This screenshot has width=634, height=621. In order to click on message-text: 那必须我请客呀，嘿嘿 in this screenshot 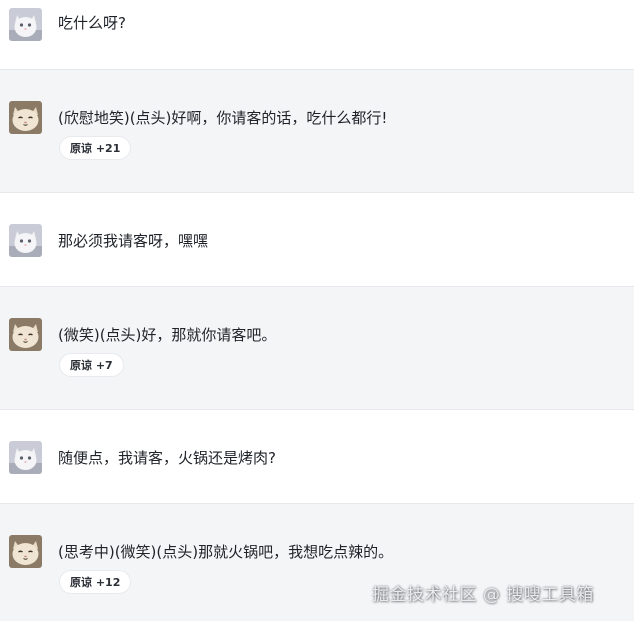, I will do `click(133, 241)`.